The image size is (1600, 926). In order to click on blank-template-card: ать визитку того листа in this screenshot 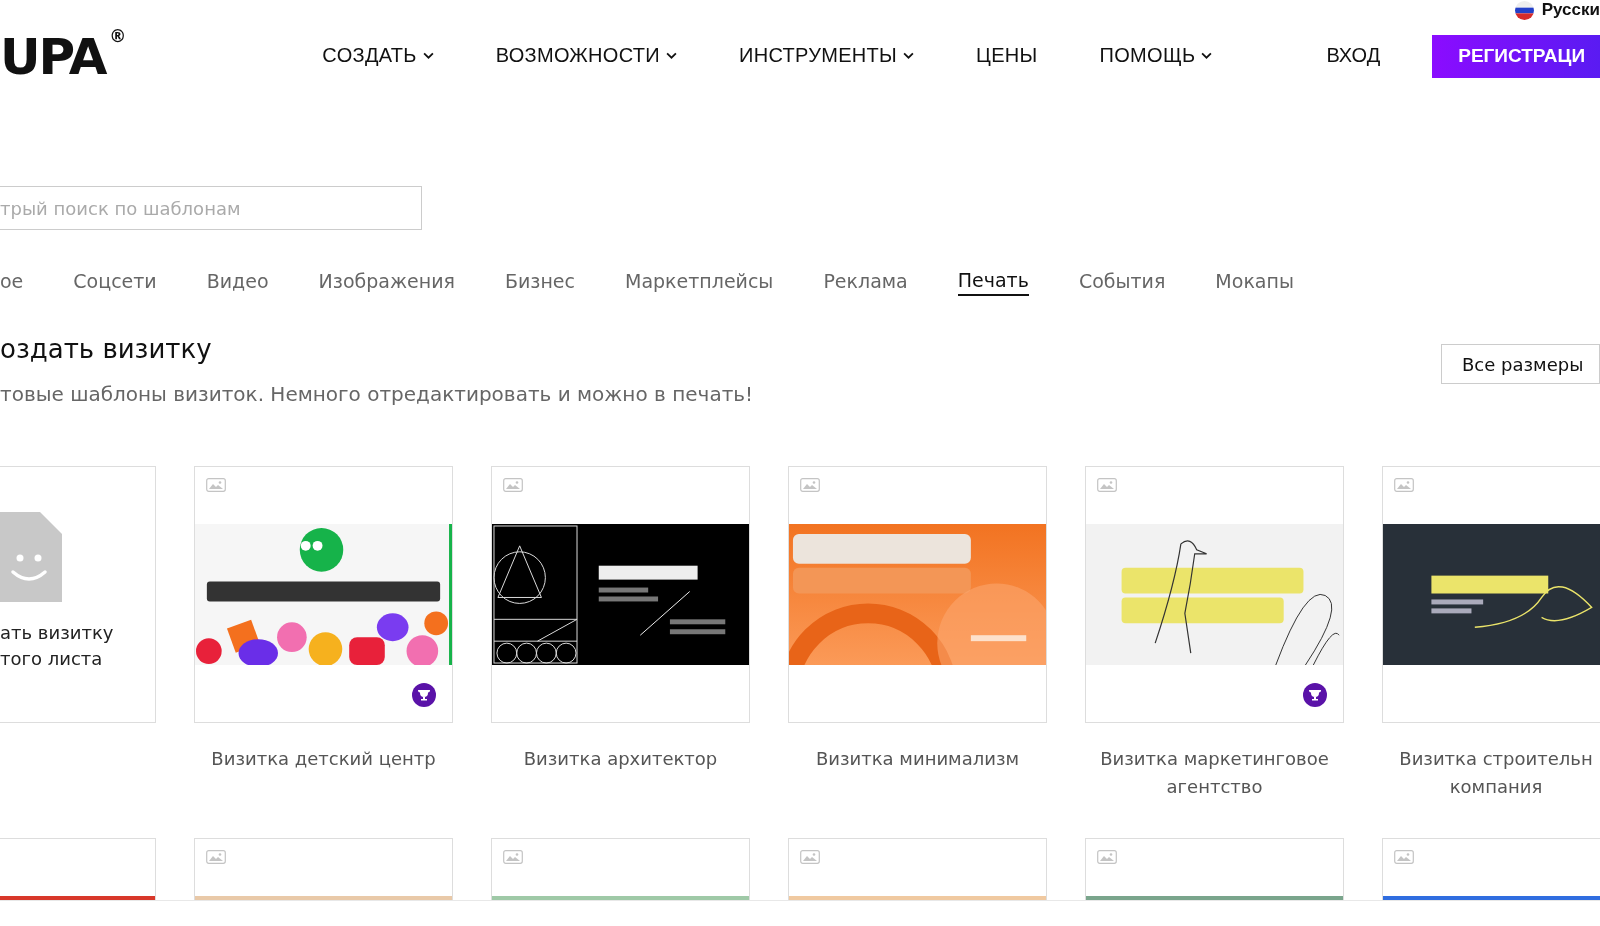, I will do `click(78, 594)`.